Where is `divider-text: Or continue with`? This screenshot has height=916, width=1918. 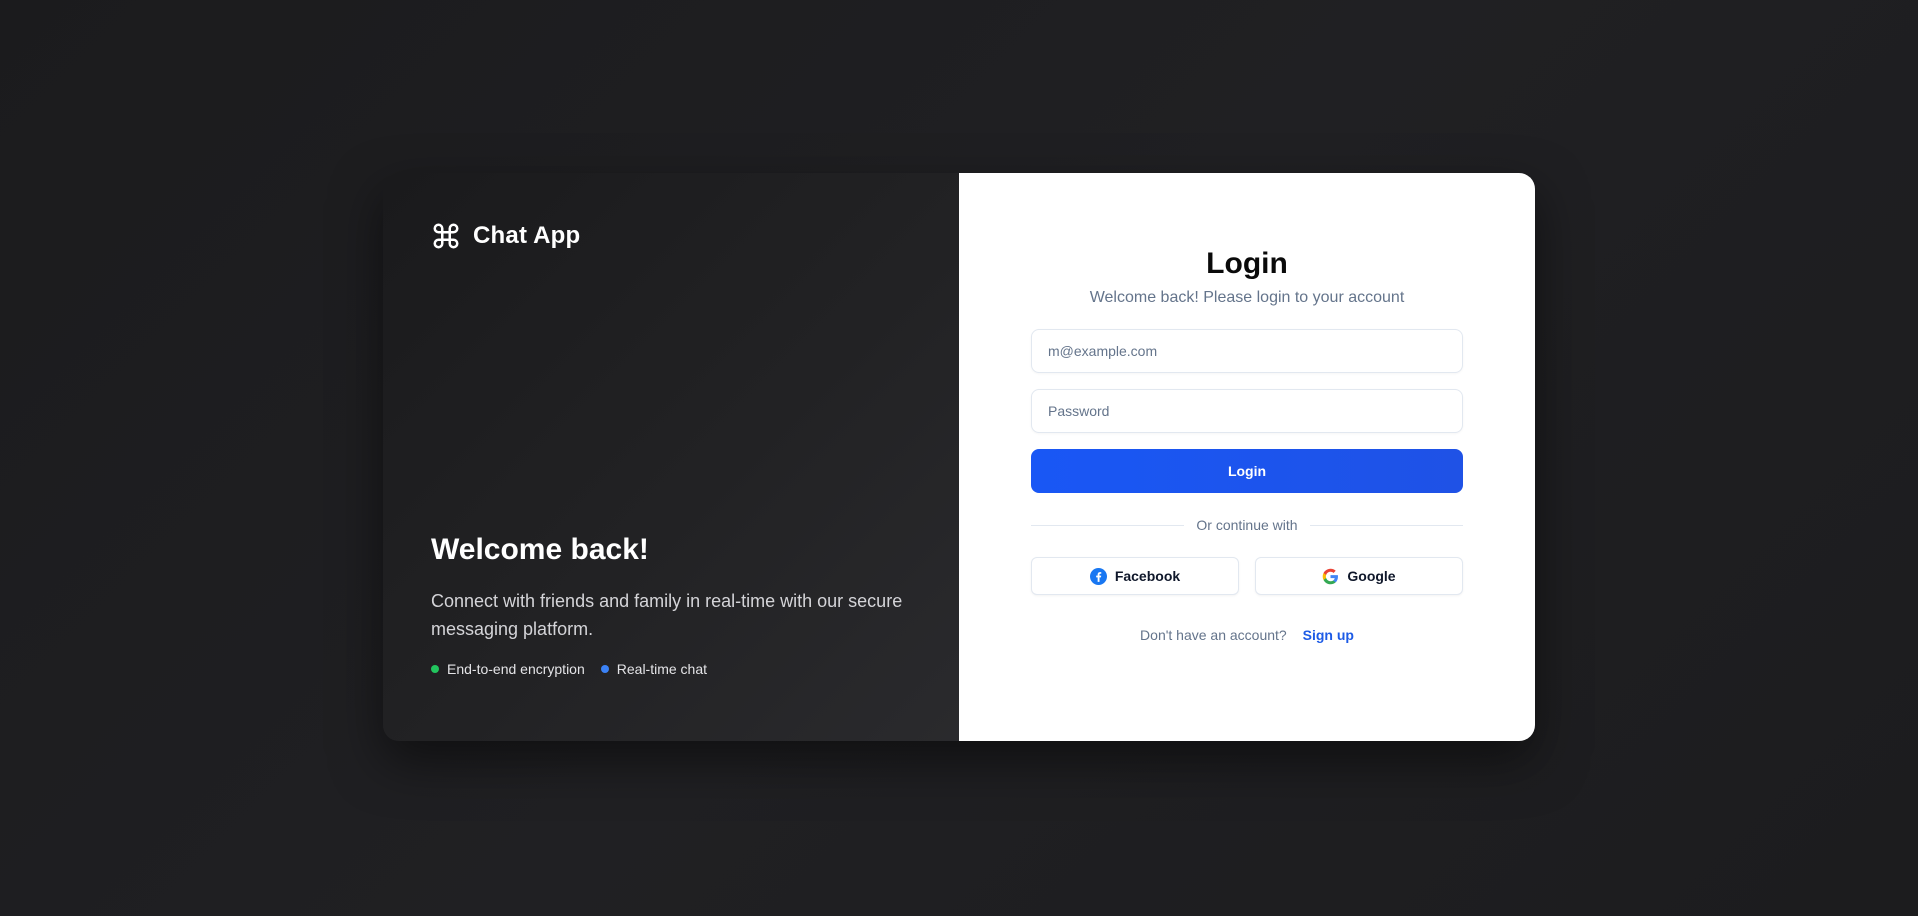 divider-text: Or continue with is located at coordinates (1247, 525).